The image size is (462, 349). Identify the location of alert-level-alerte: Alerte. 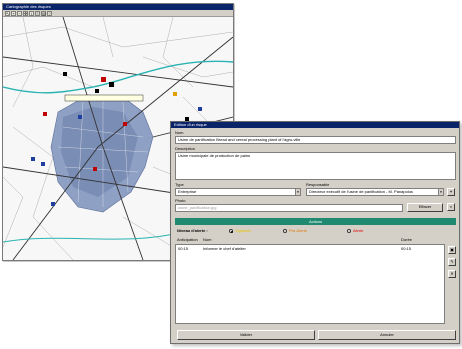
(358, 230).